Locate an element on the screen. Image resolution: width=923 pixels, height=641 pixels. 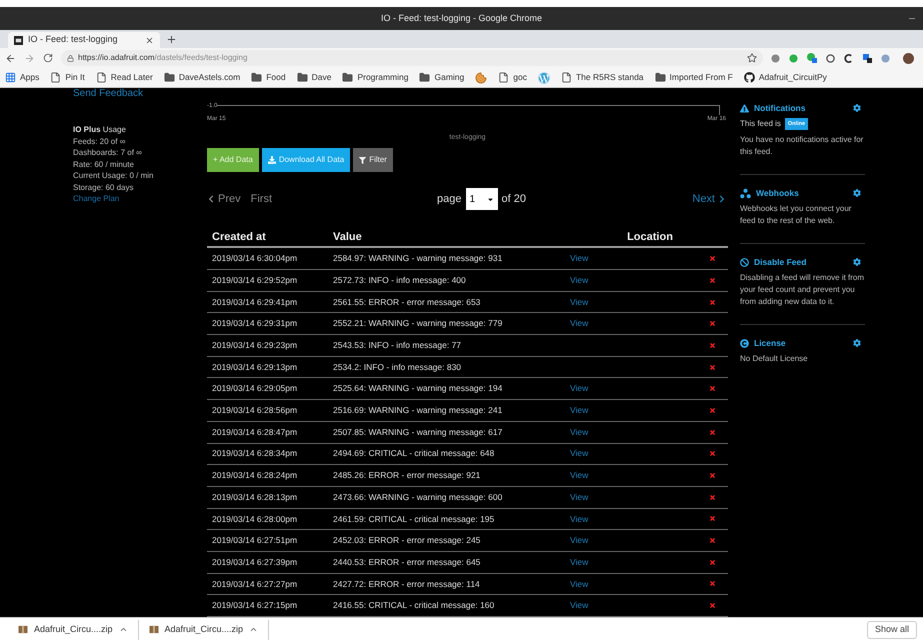
back-icon is located at coordinates (10, 58).